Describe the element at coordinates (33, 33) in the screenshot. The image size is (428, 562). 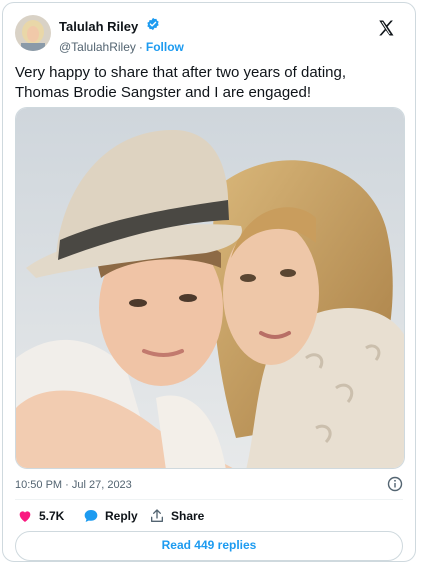
I see `avatar` at that location.